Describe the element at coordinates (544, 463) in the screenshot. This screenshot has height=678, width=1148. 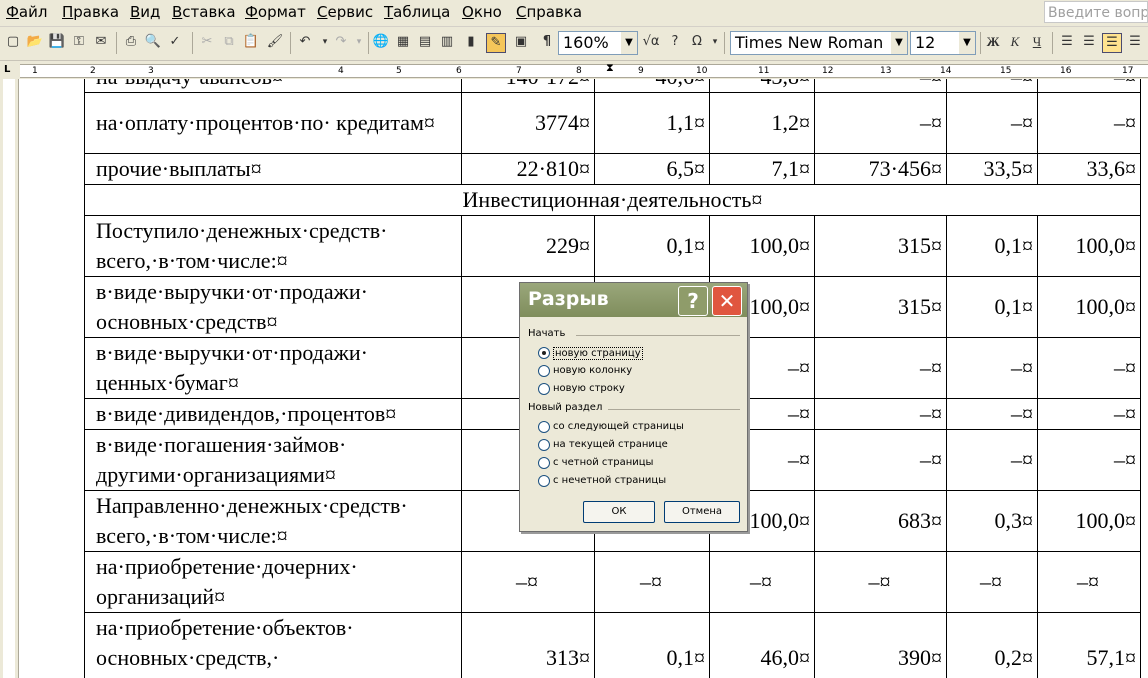
I see `radio-even-page` at that location.